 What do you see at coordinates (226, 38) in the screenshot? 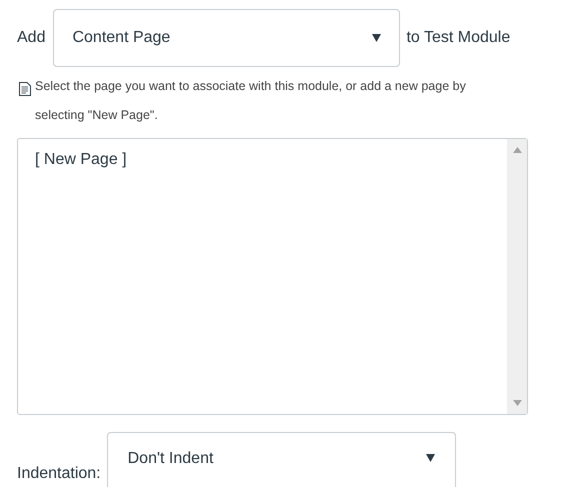
I see `module-item-type-select: Content Page` at bounding box center [226, 38].